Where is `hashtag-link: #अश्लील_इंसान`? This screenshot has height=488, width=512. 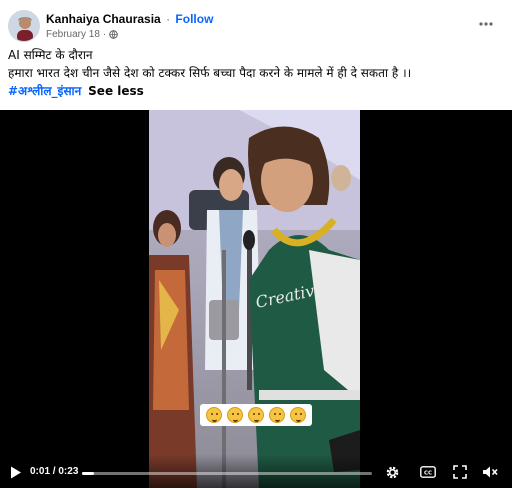
hashtag-link: #अश्लील_इंसान is located at coordinates (44, 91).